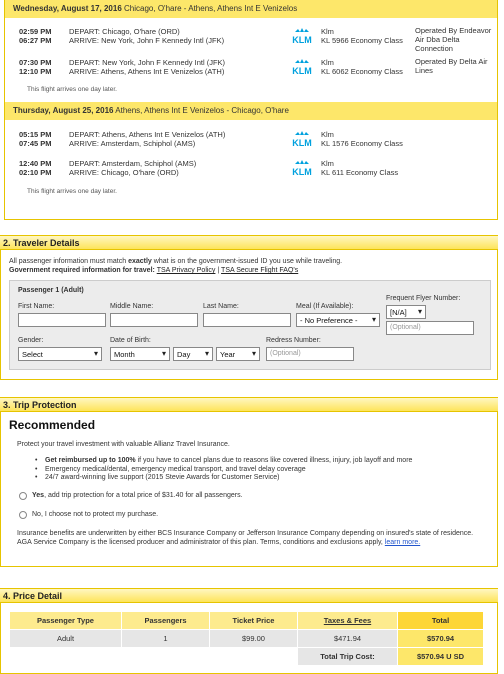 The height and width of the screenshot is (674, 504). Describe the element at coordinates (35, 71) in the screenshot. I see `arrive-time: 12:10 PM` at that location.